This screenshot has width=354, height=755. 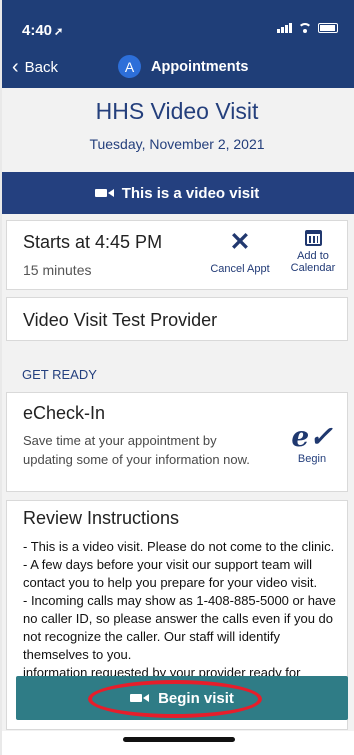 I want to click on begin-visit-button: Begin visit, so click(x=182, y=698).